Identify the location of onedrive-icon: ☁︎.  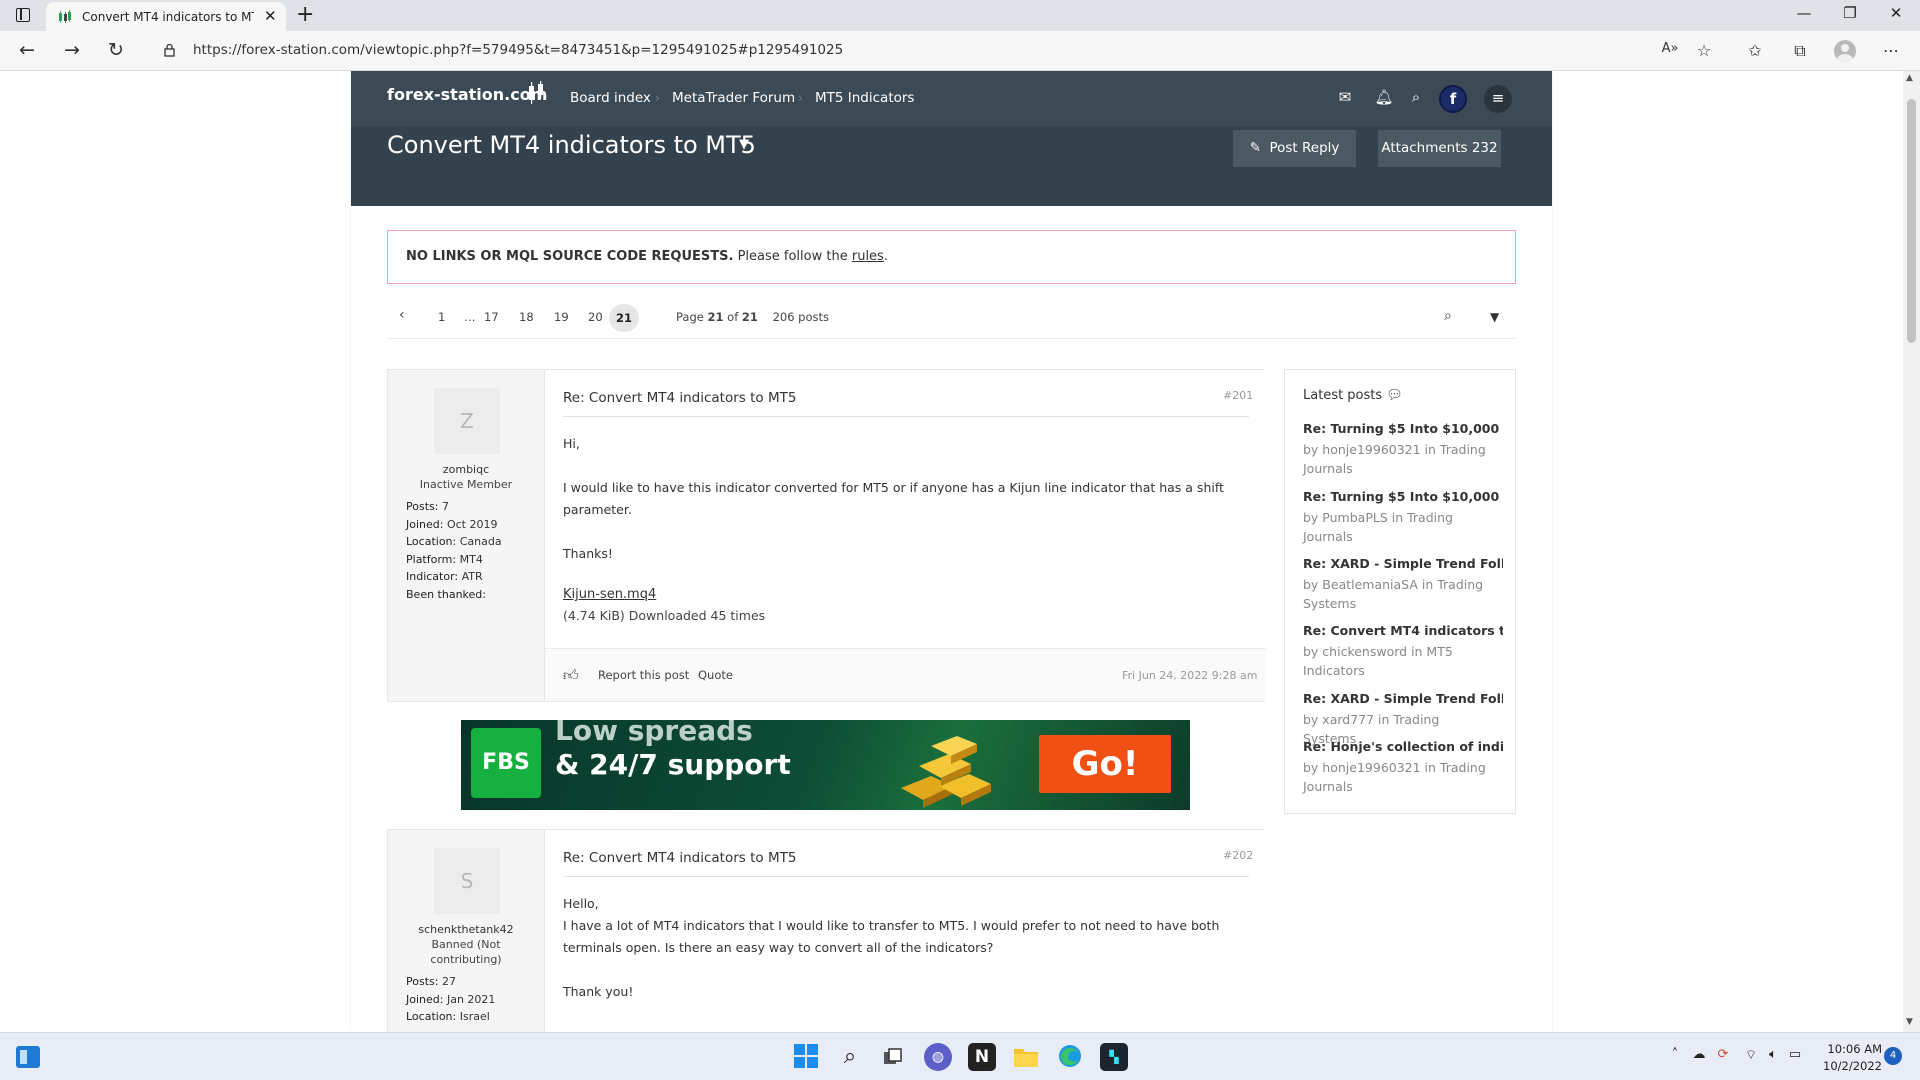
(1699, 1054).